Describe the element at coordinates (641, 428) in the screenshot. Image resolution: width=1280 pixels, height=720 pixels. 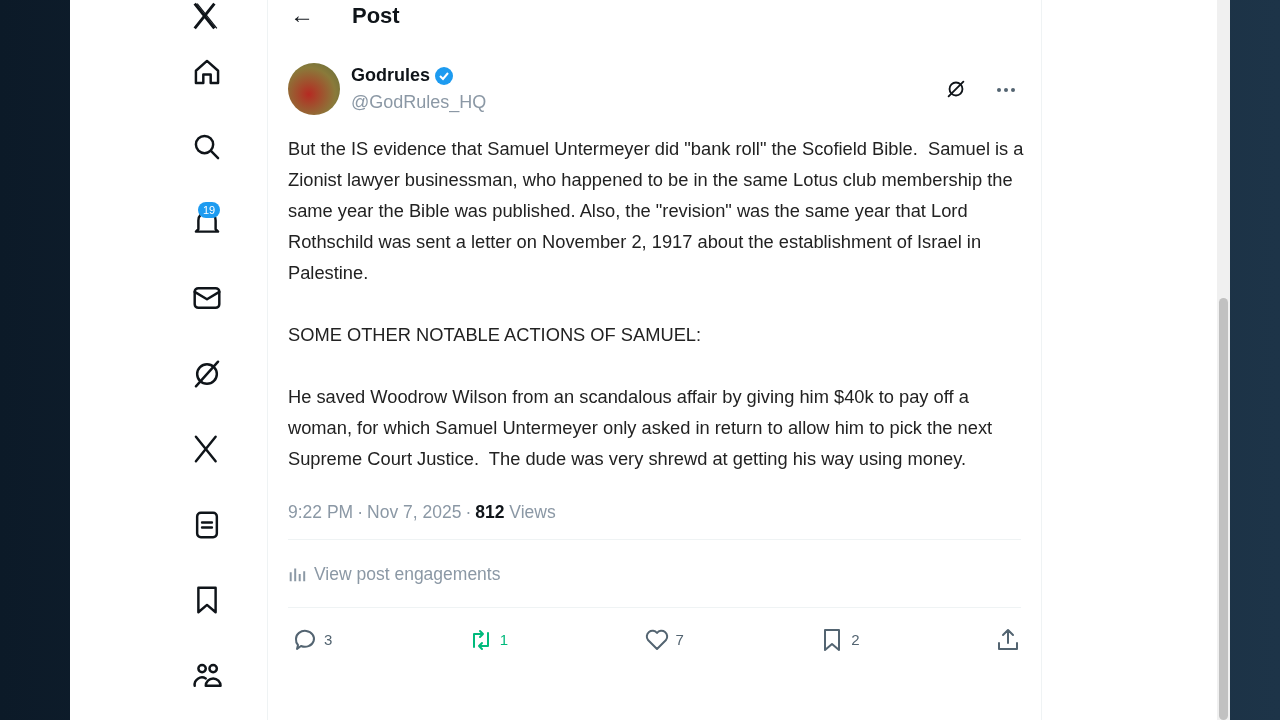
I see `post-paragraph: He saved Woodrow Wilson from an scandalous affair by giving him $40k to pay off a woman, for which Samuel Untermeyer only asked in return to allow him to pick the next Supreme Court Justice. The dude was very shrewd at getting his way using money.` at that location.